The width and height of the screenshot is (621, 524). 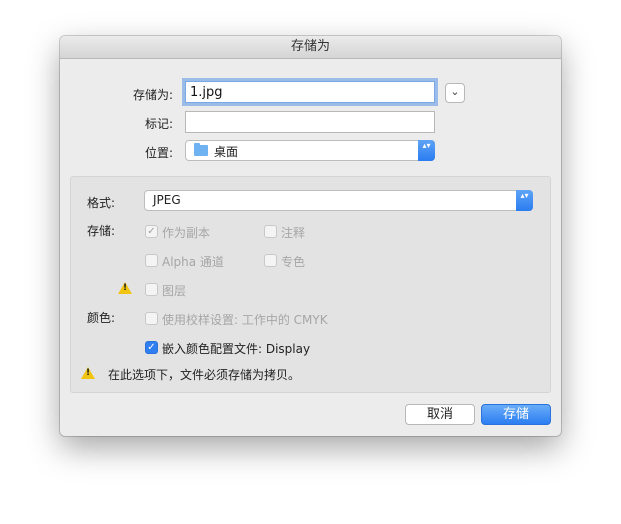 I want to click on embed-profile-label: 嵌入颜色配置文件: Display, so click(x=236, y=349).